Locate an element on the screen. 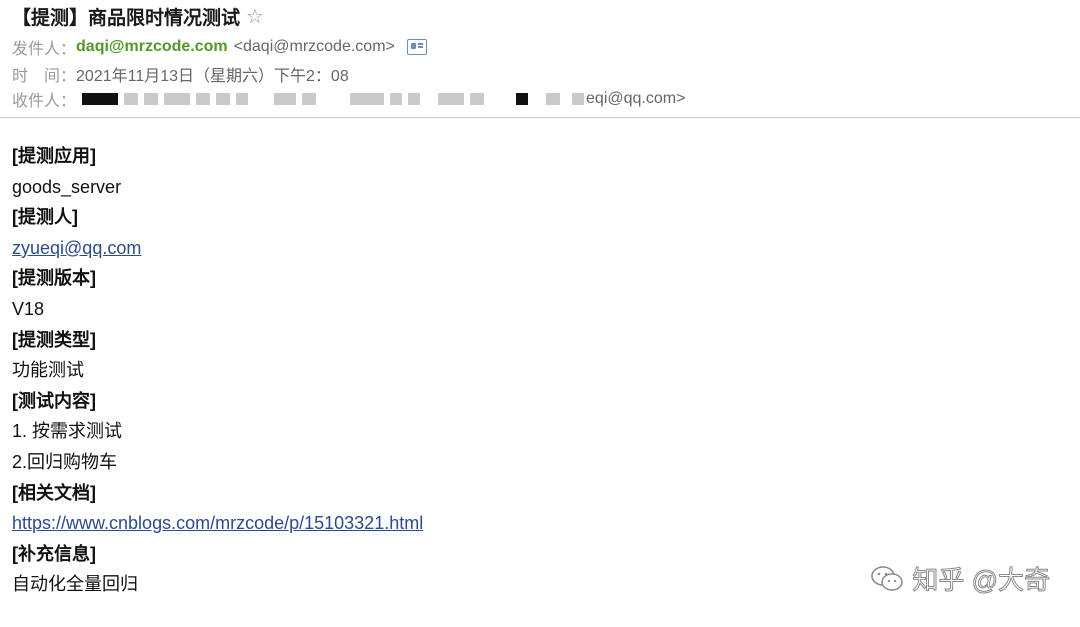 The width and height of the screenshot is (1080, 627). email-subject-row: 【提测】商品限时情况测试 ☆ is located at coordinates (138, 16).